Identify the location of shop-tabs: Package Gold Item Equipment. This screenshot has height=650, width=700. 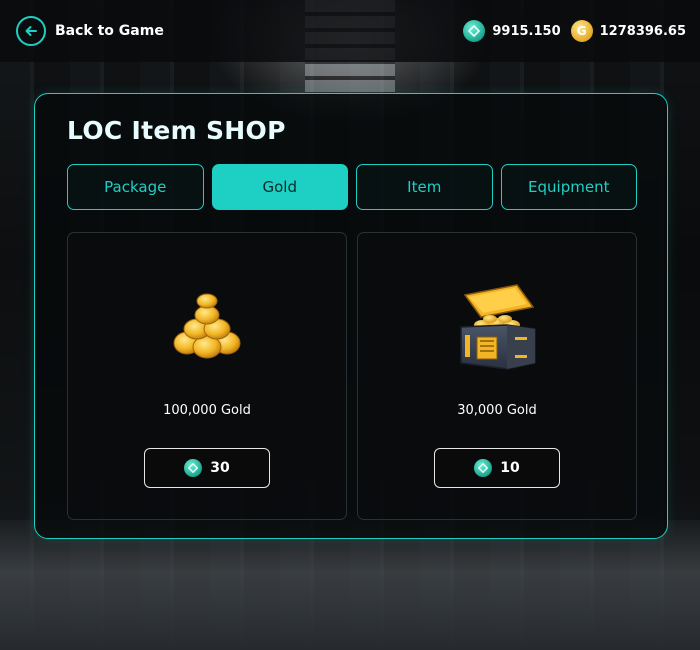
(352, 188).